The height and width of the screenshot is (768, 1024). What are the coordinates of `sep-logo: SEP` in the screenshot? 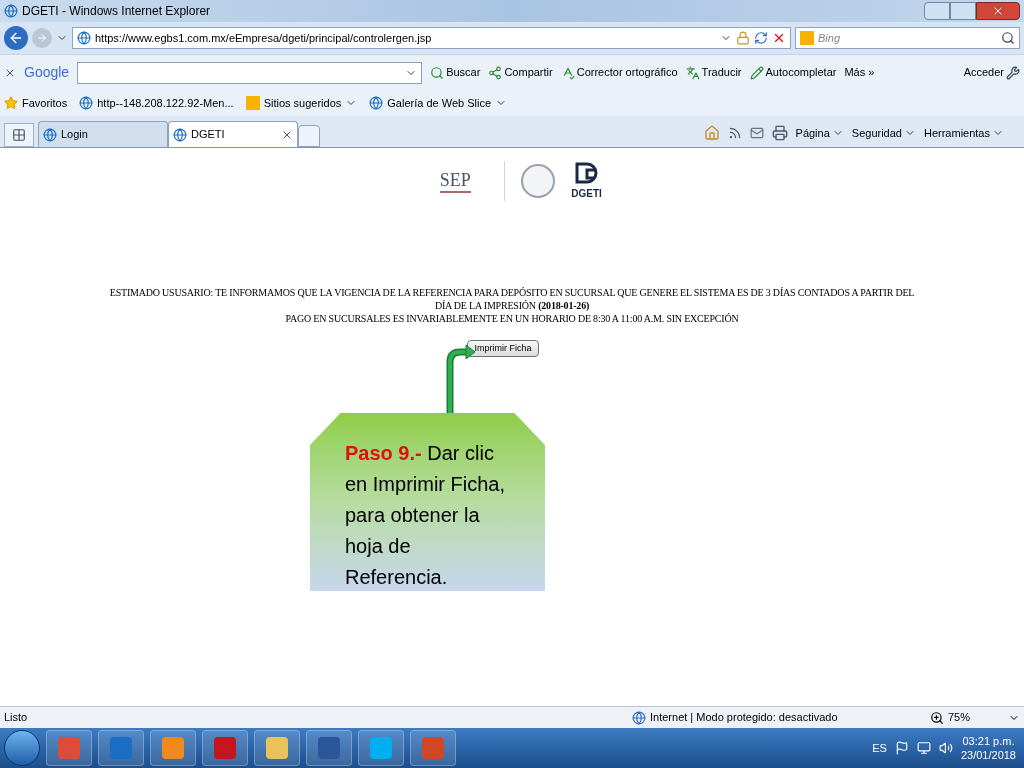 It's located at (455, 181).